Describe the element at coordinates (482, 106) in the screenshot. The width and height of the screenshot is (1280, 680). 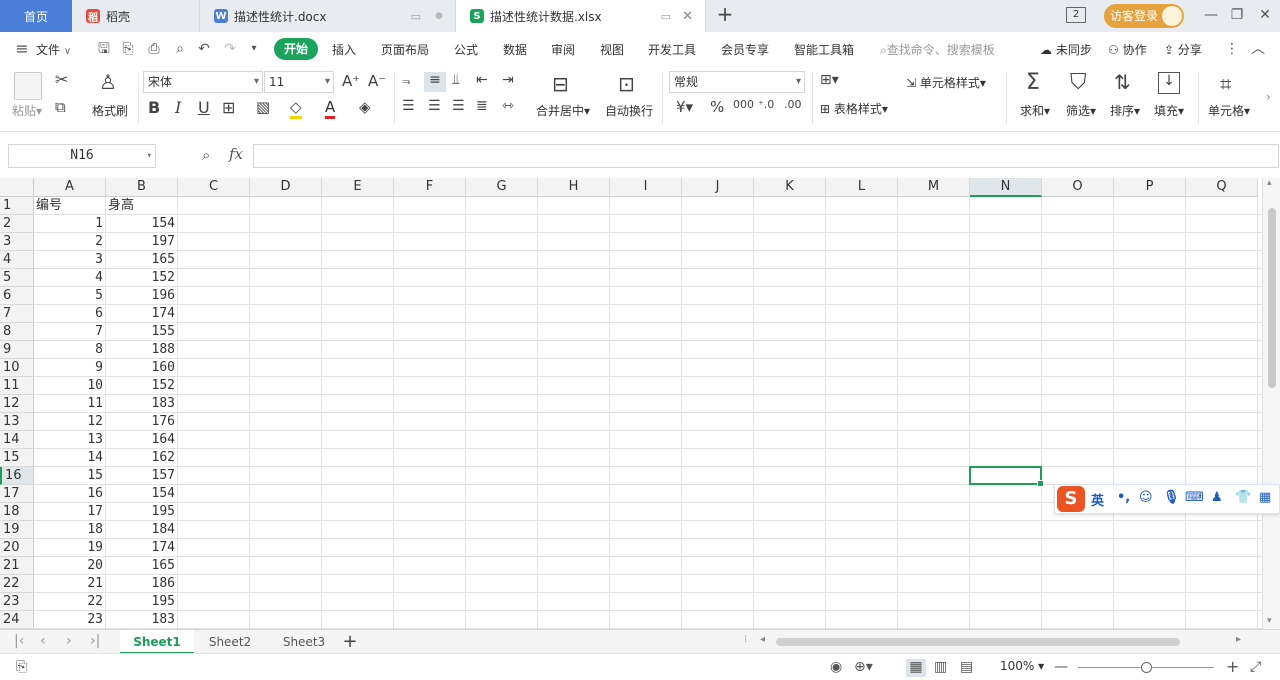
I see `justify-icon: ≣` at that location.